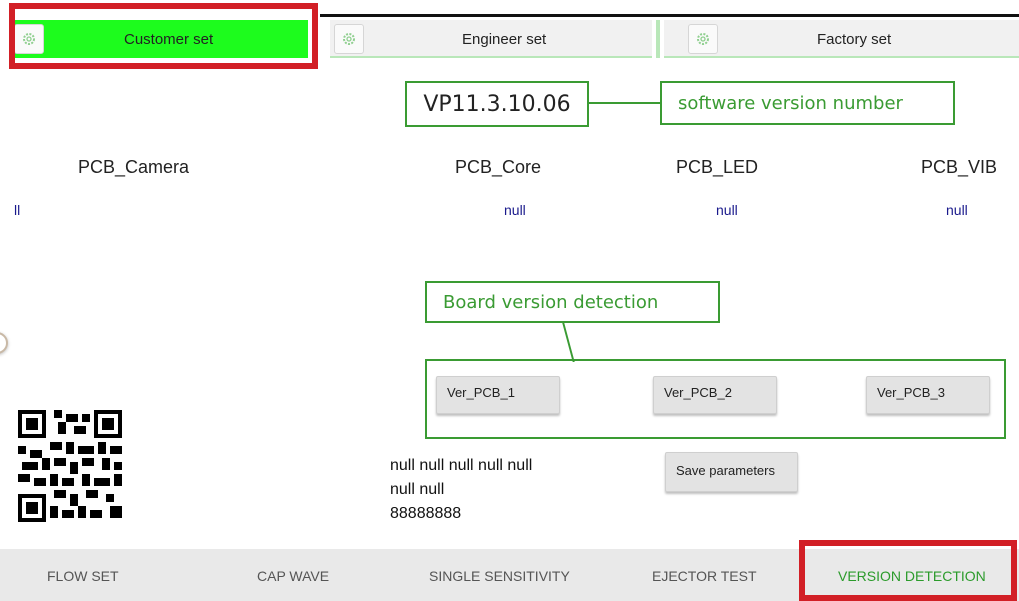  Describe the element at coordinates (854, 39) in the screenshot. I see `tab-factory-label: Factory set` at that location.